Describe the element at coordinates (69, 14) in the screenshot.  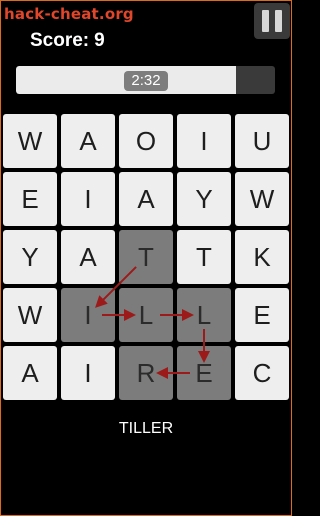
I see `watermark: hack-cheat.org` at that location.